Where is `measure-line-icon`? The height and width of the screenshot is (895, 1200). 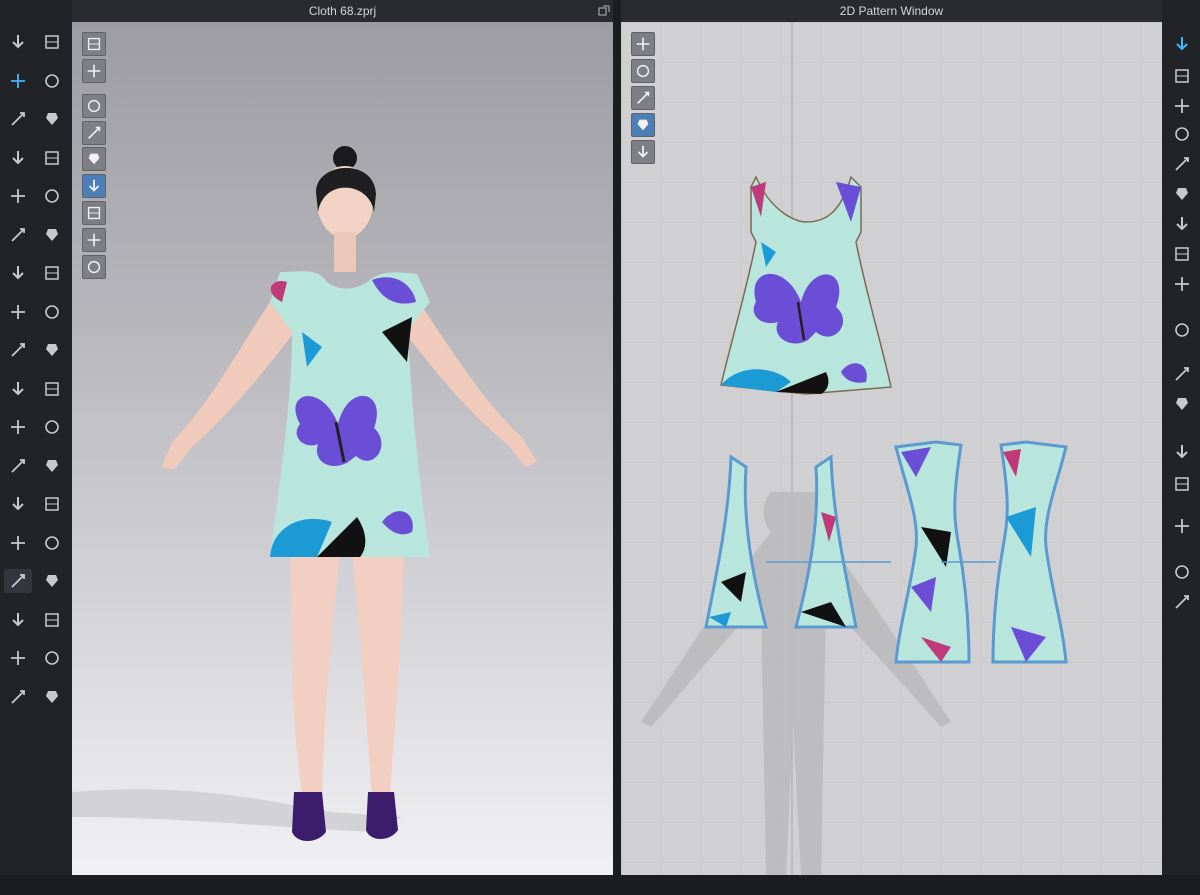 measure-line-icon is located at coordinates (1182, 404).